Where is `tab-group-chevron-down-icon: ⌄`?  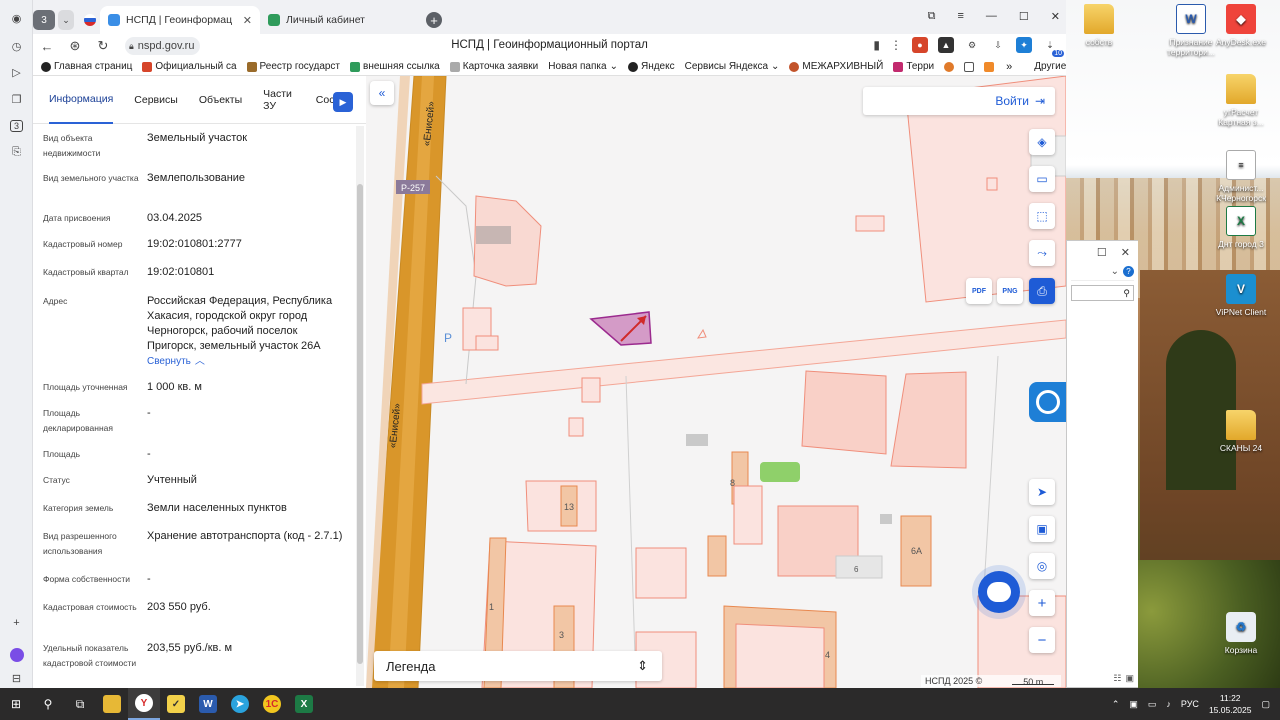
tab-group-chevron-down-icon: ⌄ is located at coordinates (66, 20).